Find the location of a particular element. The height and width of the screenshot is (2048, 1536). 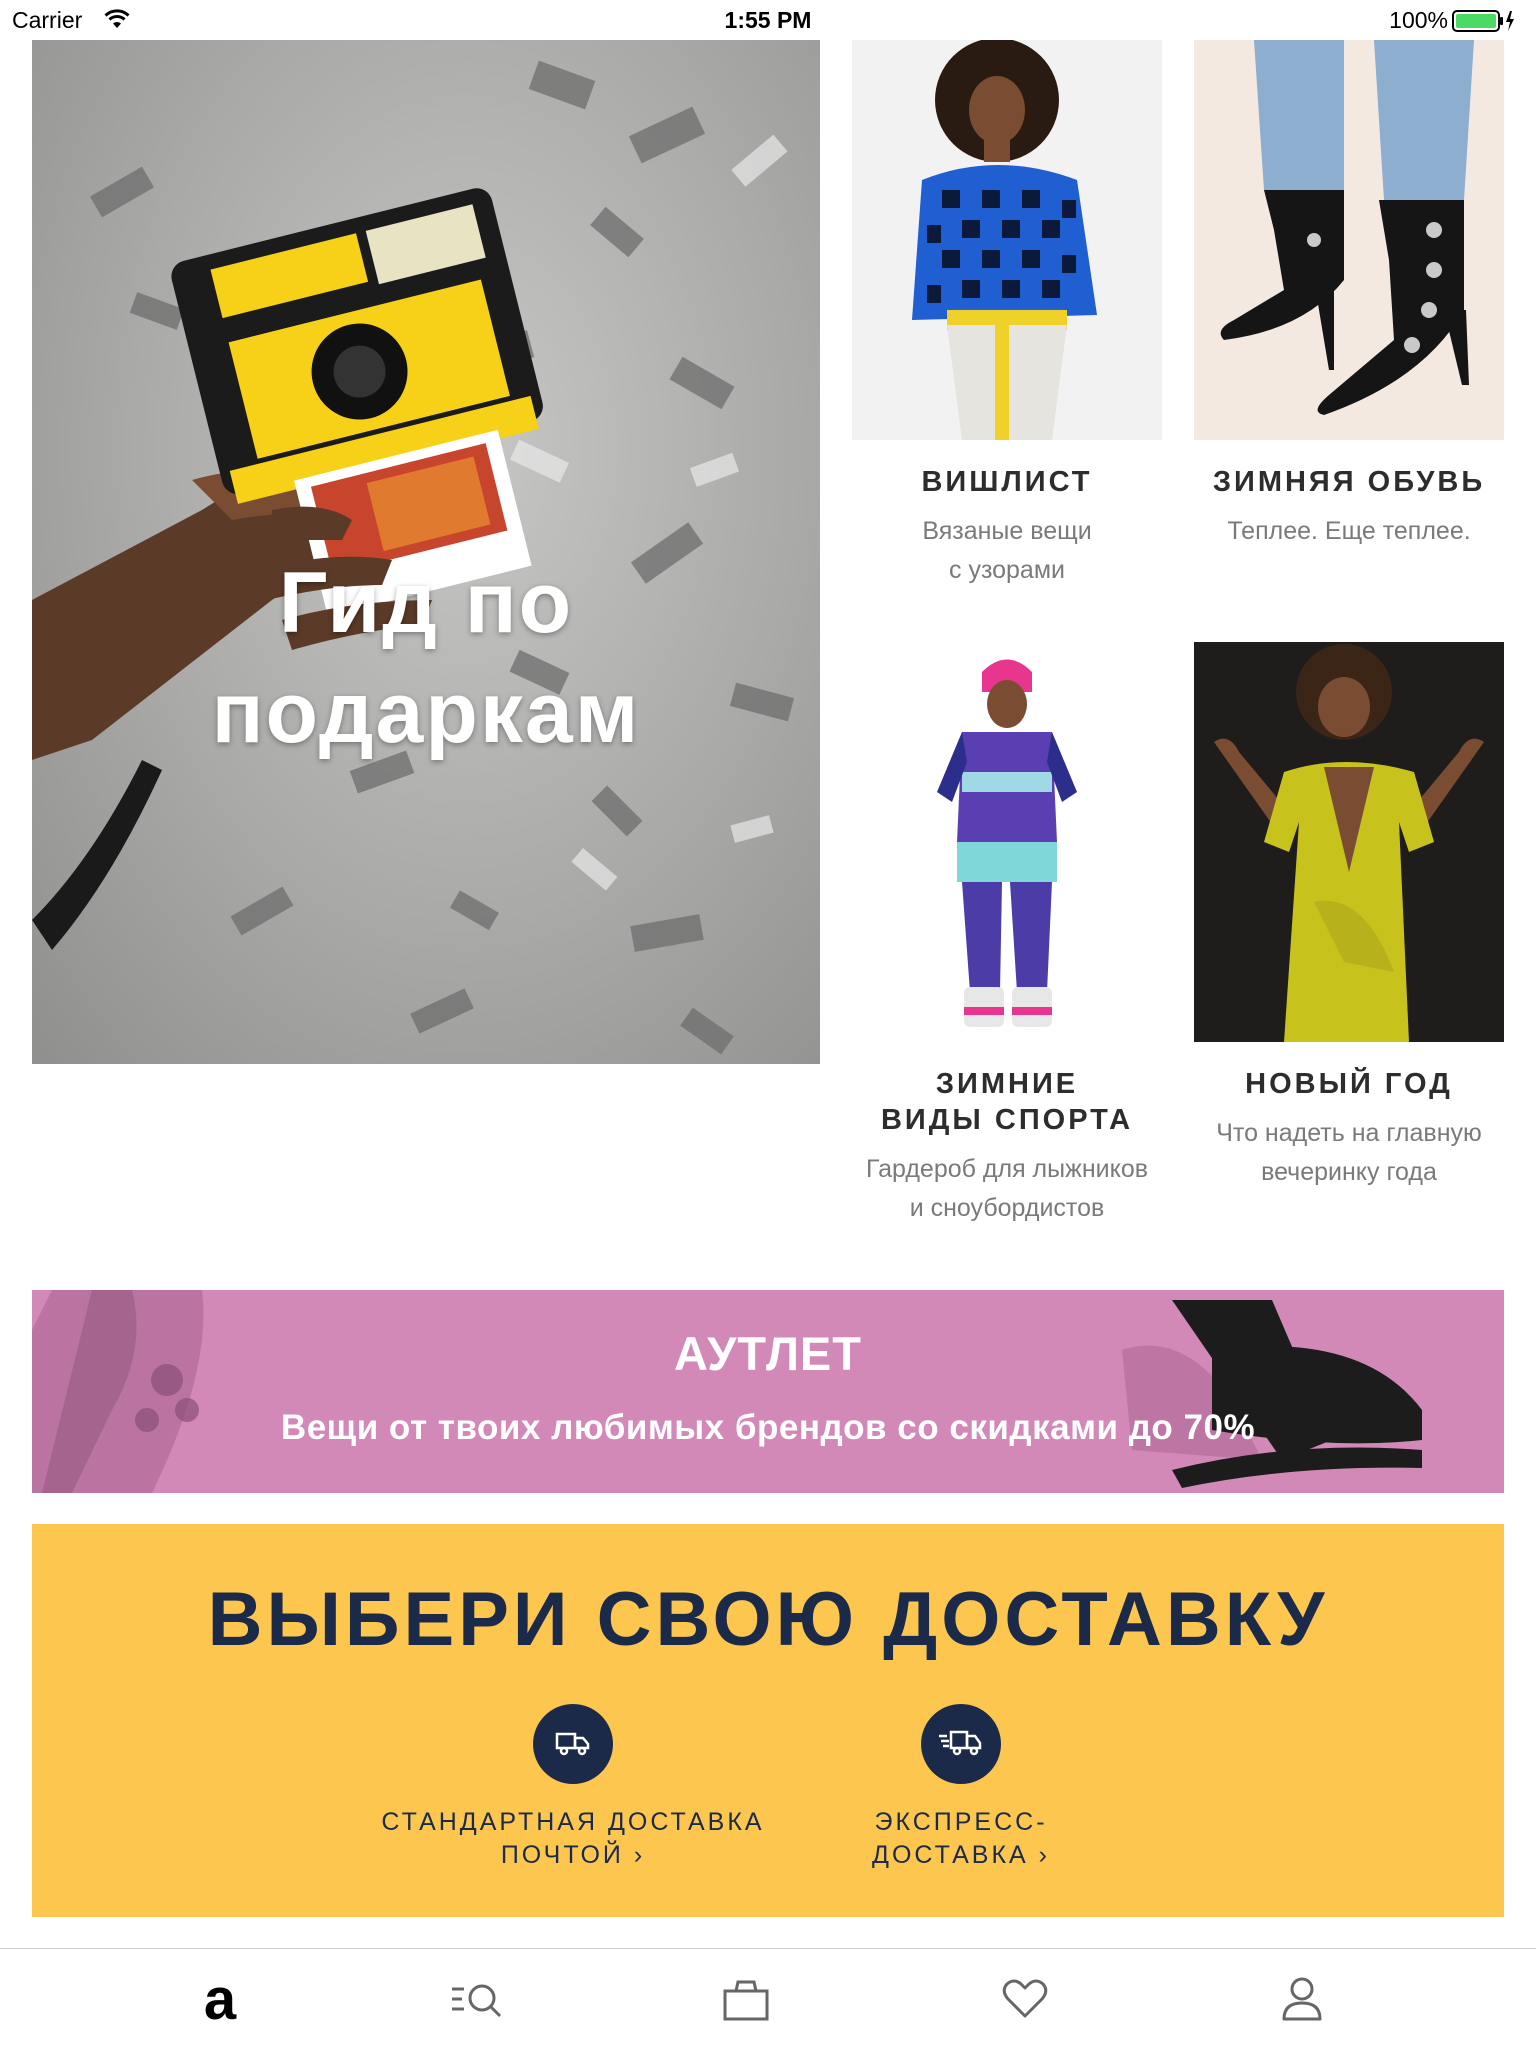

tab-home: a is located at coordinates (220, 1999).